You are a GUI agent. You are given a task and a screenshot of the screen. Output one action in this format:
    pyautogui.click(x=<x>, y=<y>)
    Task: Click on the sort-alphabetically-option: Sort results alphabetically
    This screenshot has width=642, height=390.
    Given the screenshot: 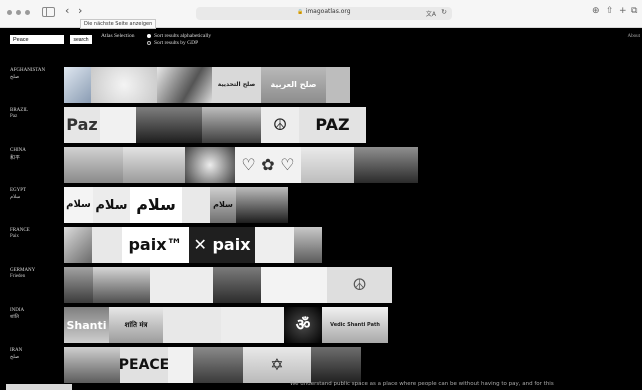 What is the action you would take?
    pyautogui.click(x=179, y=36)
    